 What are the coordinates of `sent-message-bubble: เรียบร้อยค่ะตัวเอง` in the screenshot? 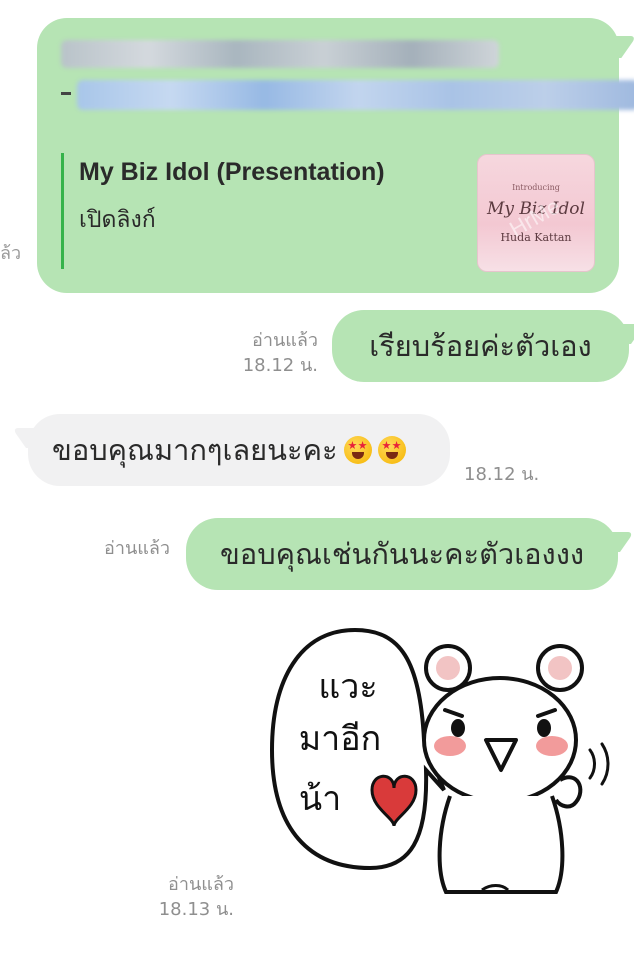 It's located at (483, 346).